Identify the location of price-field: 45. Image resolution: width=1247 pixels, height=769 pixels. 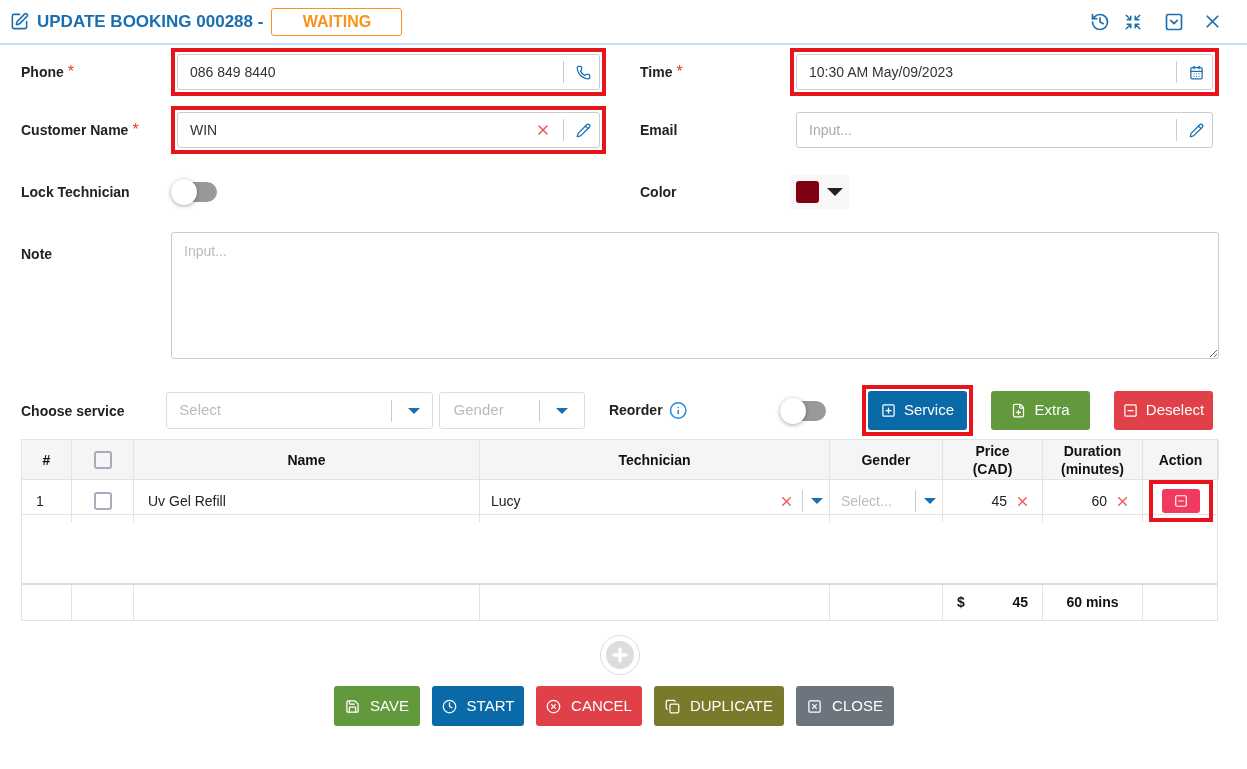
(999, 501).